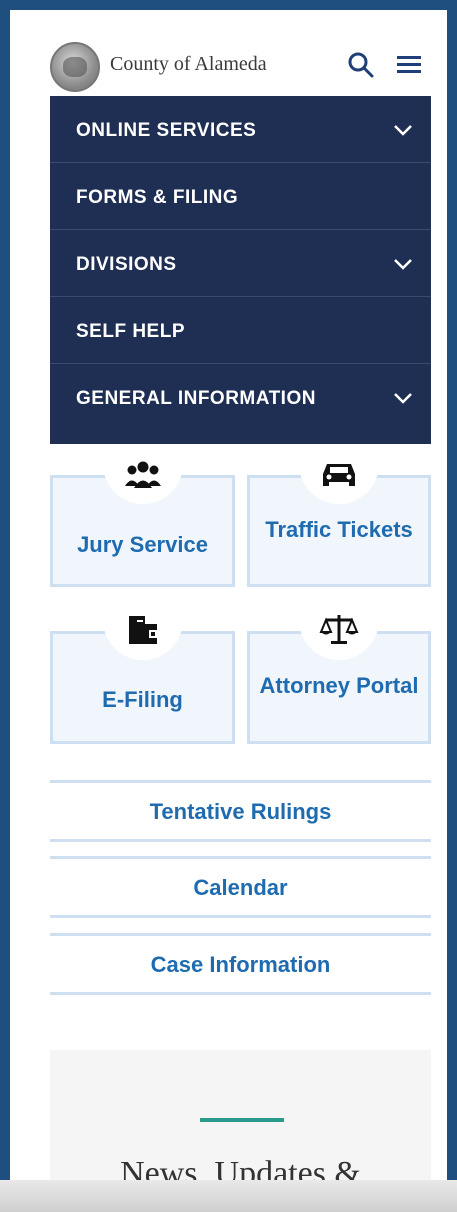 The image size is (457, 1212). I want to click on news-section: News, Updates &, so click(240, 1115).